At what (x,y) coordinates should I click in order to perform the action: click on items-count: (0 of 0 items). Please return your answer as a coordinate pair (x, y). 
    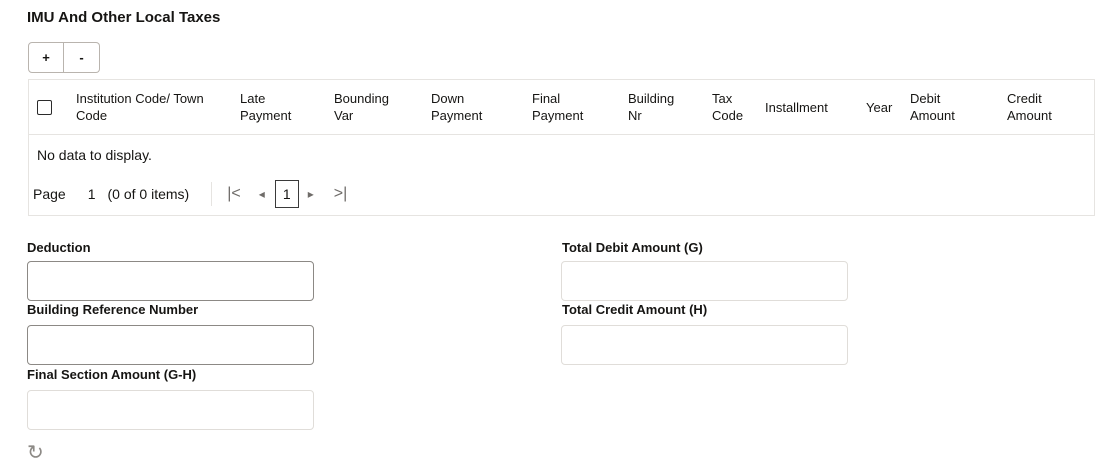
    Looking at the image, I should click on (148, 194).